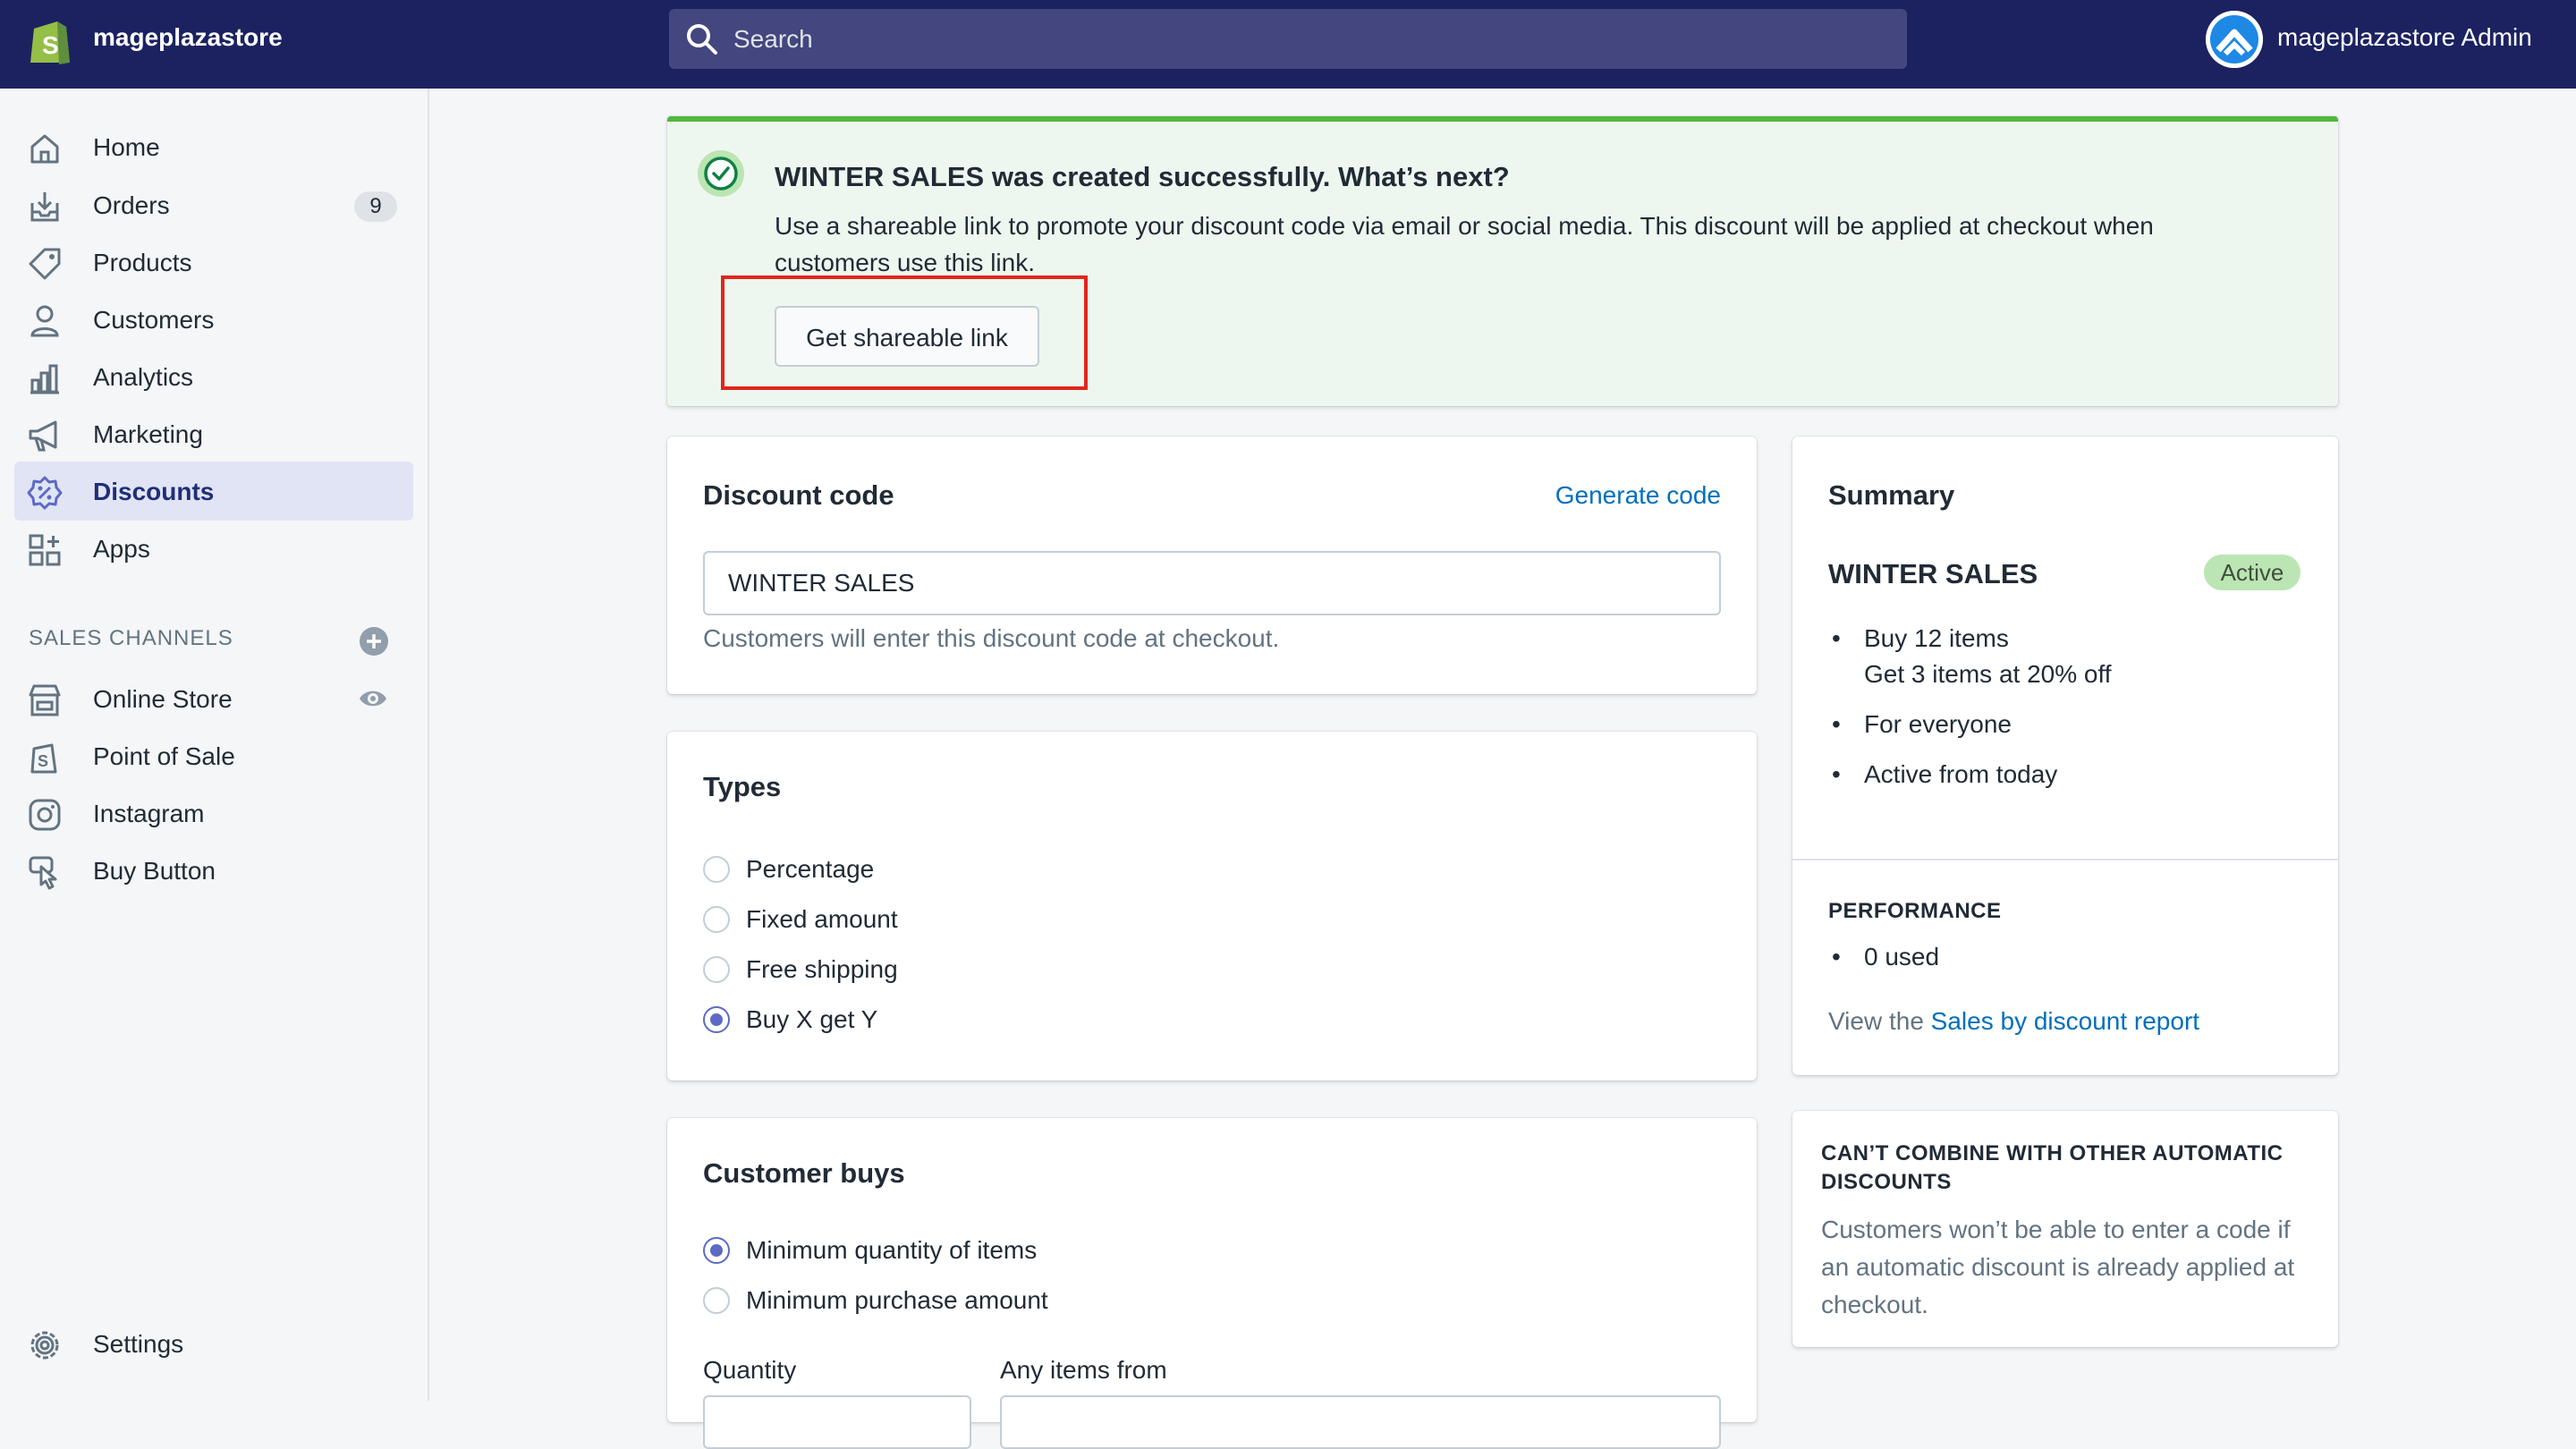 Image resolution: width=2576 pixels, height=1449 pixels. Describe the element at coordinates (892, 1250) in the screenshot. I see `radio-label-minimum-quantity: Minimum quantity of items` at that location.